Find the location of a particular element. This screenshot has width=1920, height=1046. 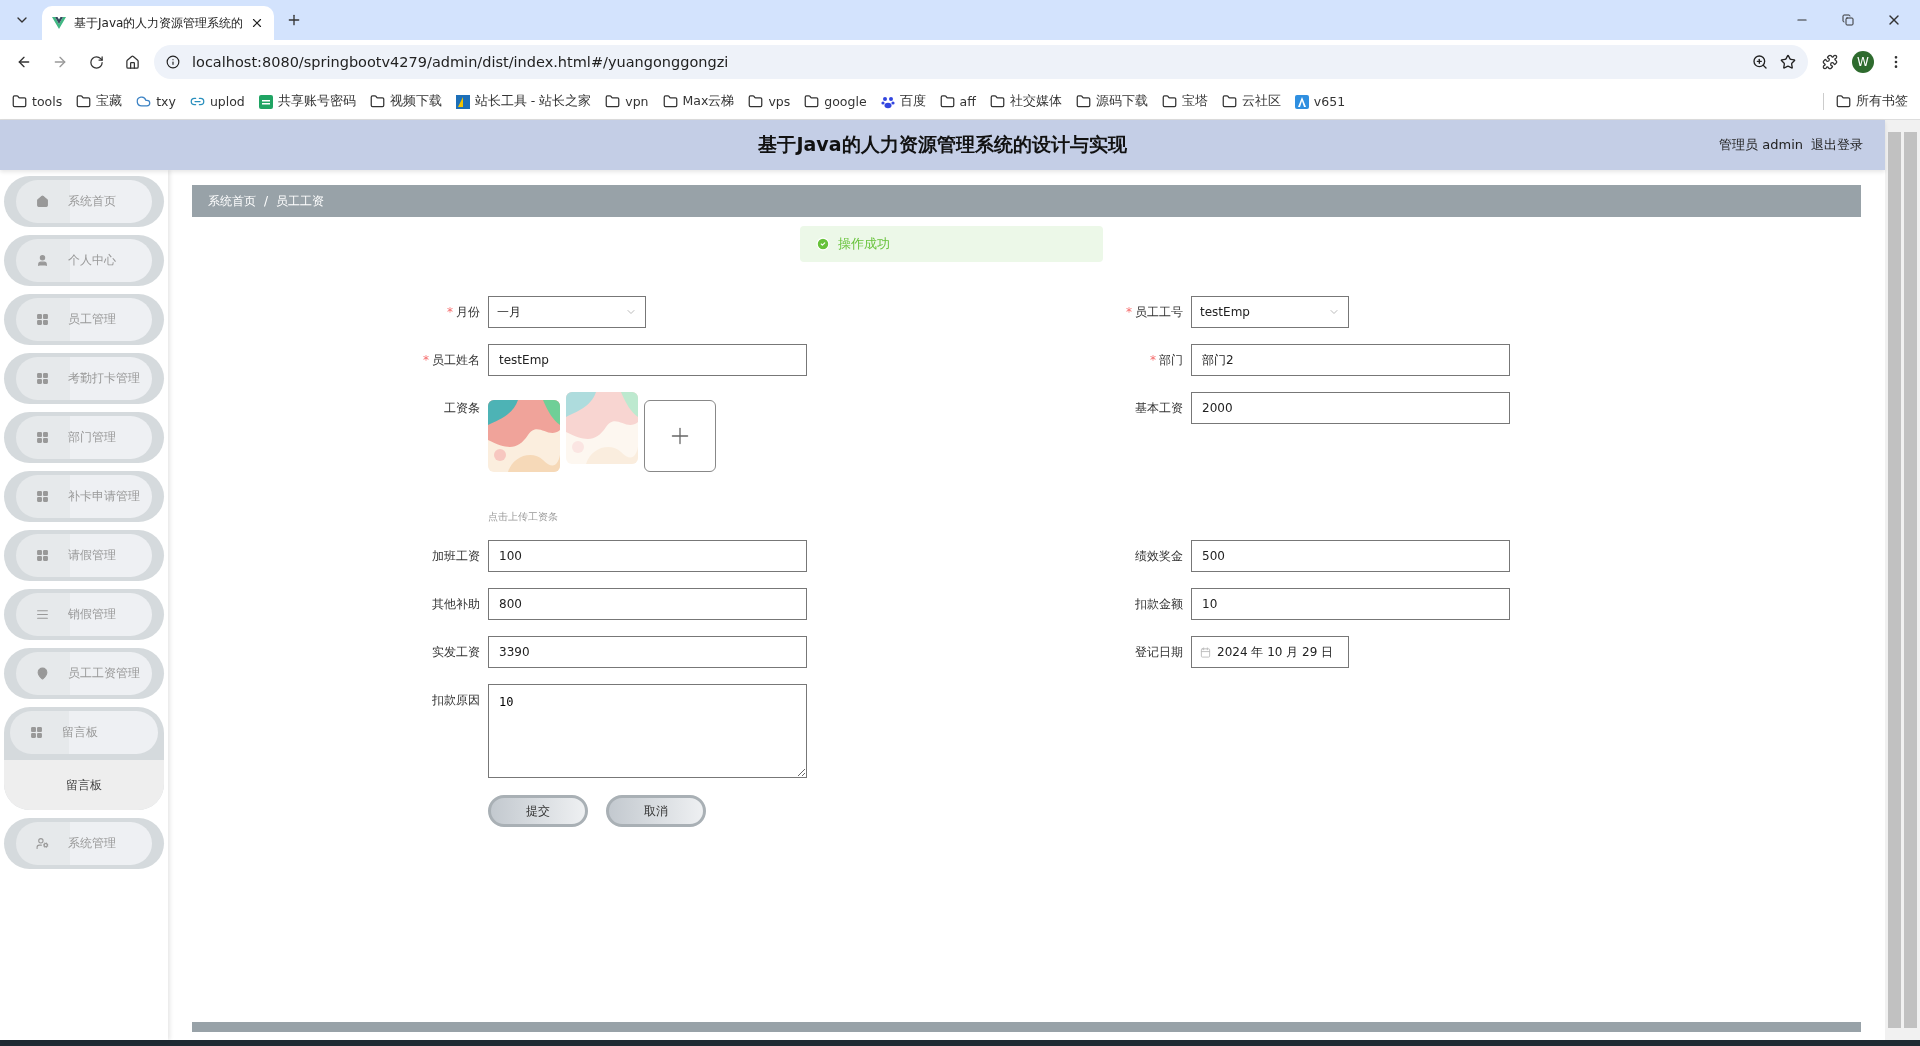

date-field: 2024 年 10 月 29 日 is located at coordinates (1270, 652).